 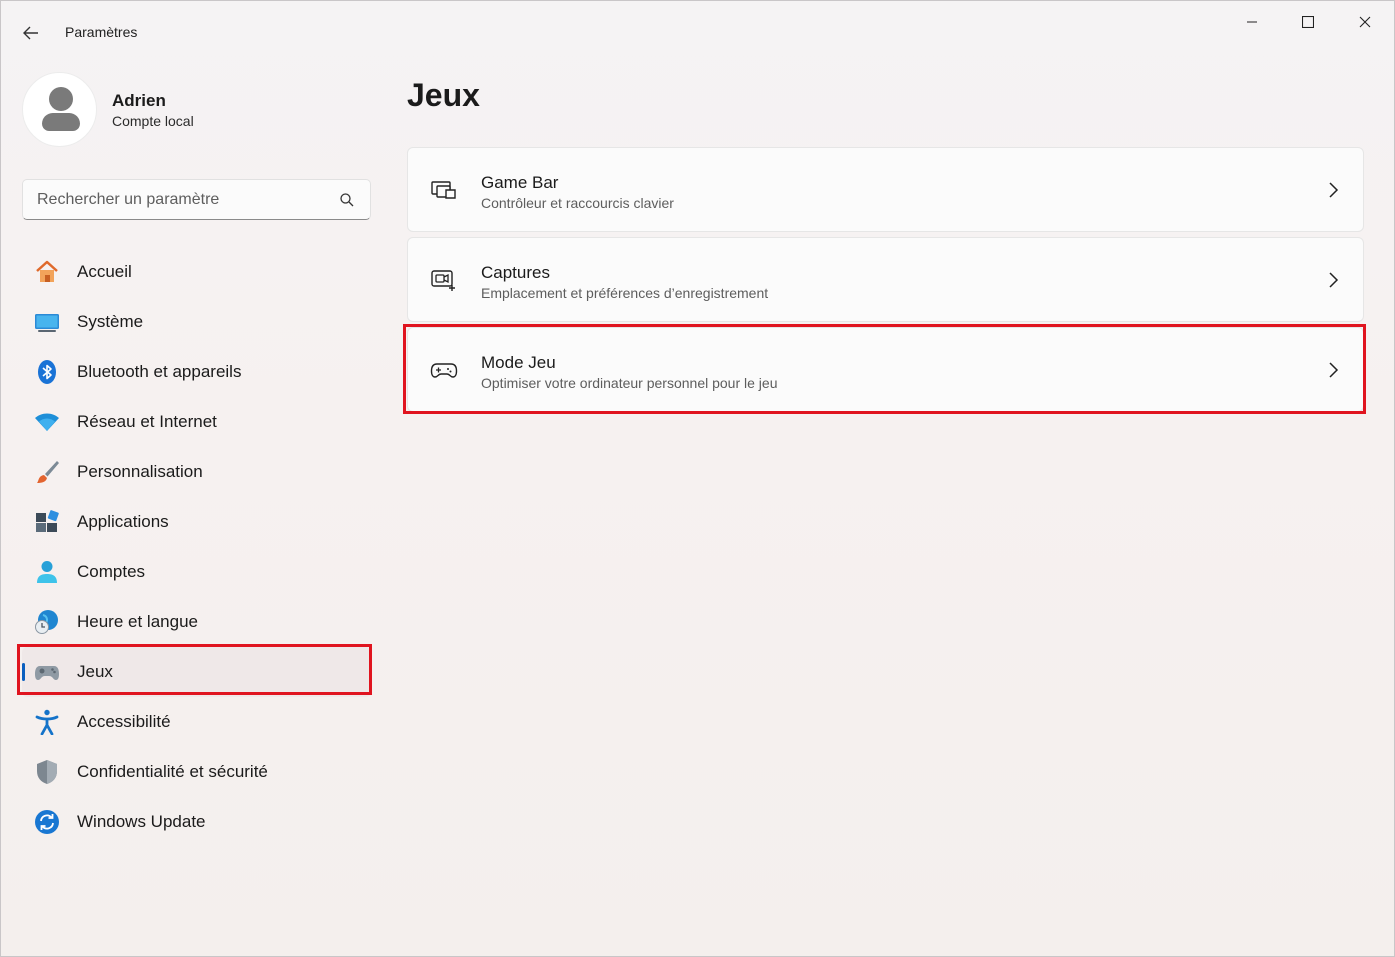 What do you see at coordinates (47, 272) in the screenshot?
I see `home-icon` at bounding box center [47, 272].